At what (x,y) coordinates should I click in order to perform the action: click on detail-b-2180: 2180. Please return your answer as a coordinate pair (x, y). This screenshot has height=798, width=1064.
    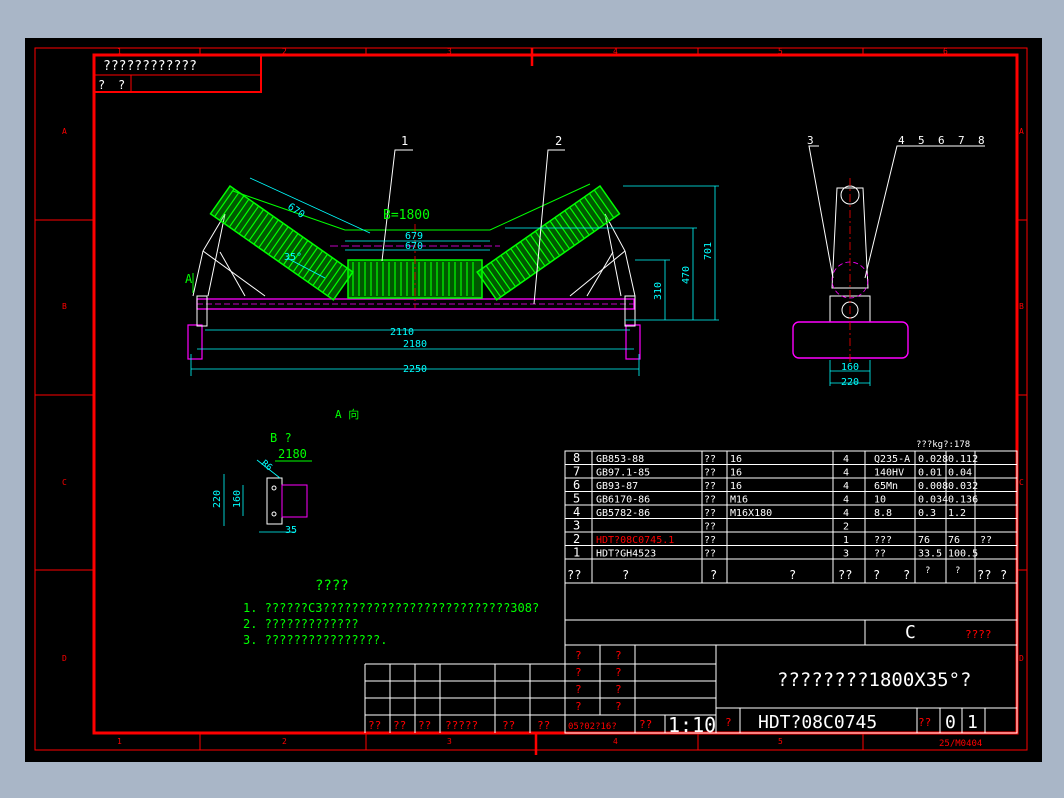
    Looking at the image, I should click on (292, 454).